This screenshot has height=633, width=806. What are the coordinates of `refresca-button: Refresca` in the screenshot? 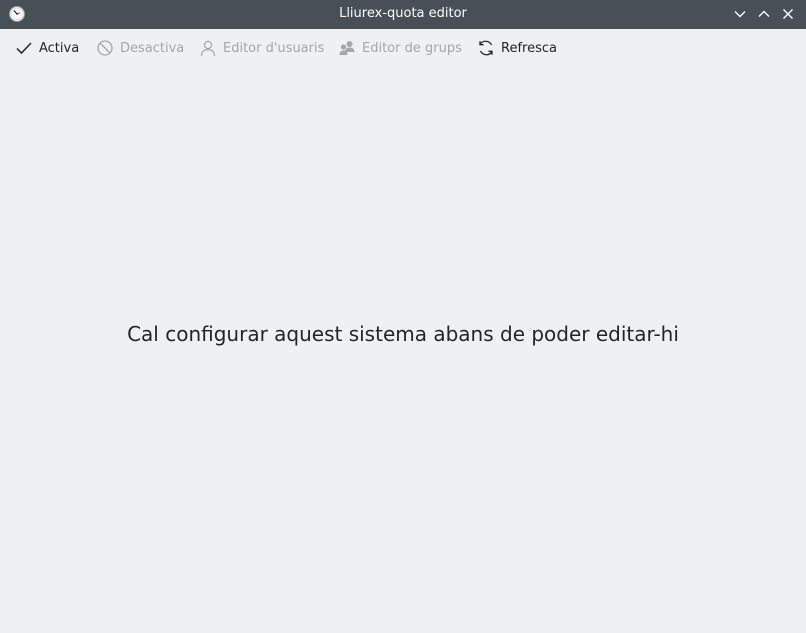 It's located at (517, 48).